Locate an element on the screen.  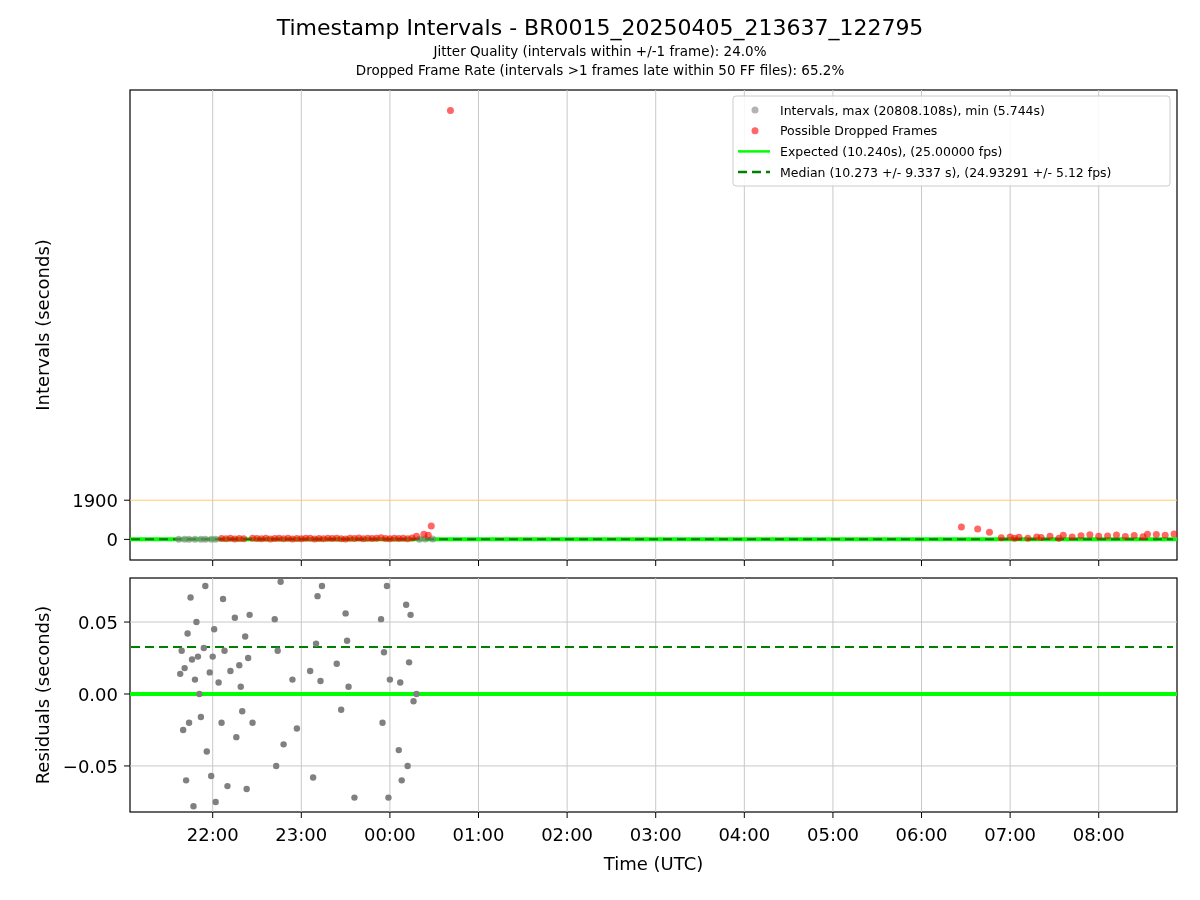
x-axis-tick: 04:00 is located at coordinates (744, 828).